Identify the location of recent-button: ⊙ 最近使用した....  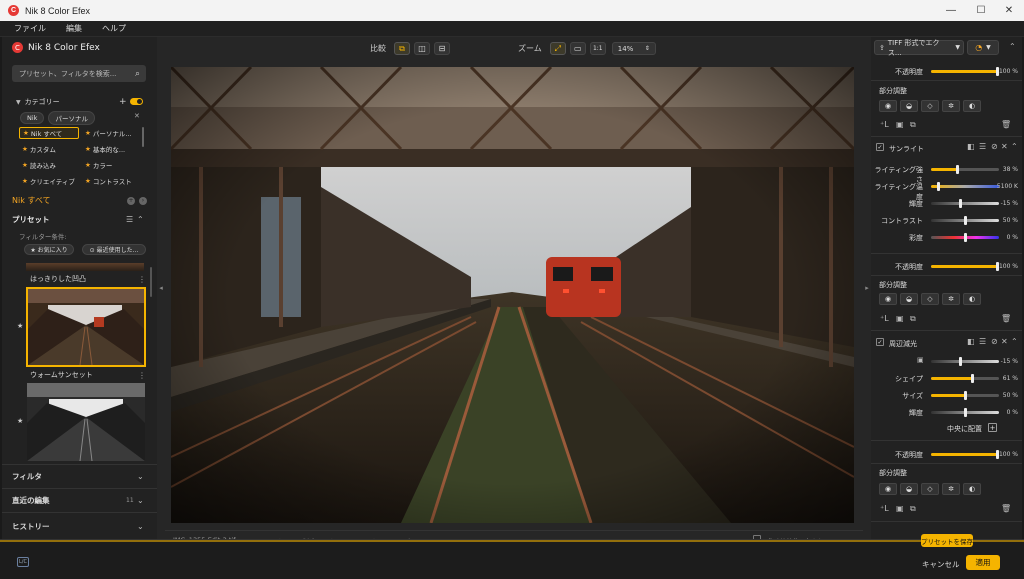
(114, 249).